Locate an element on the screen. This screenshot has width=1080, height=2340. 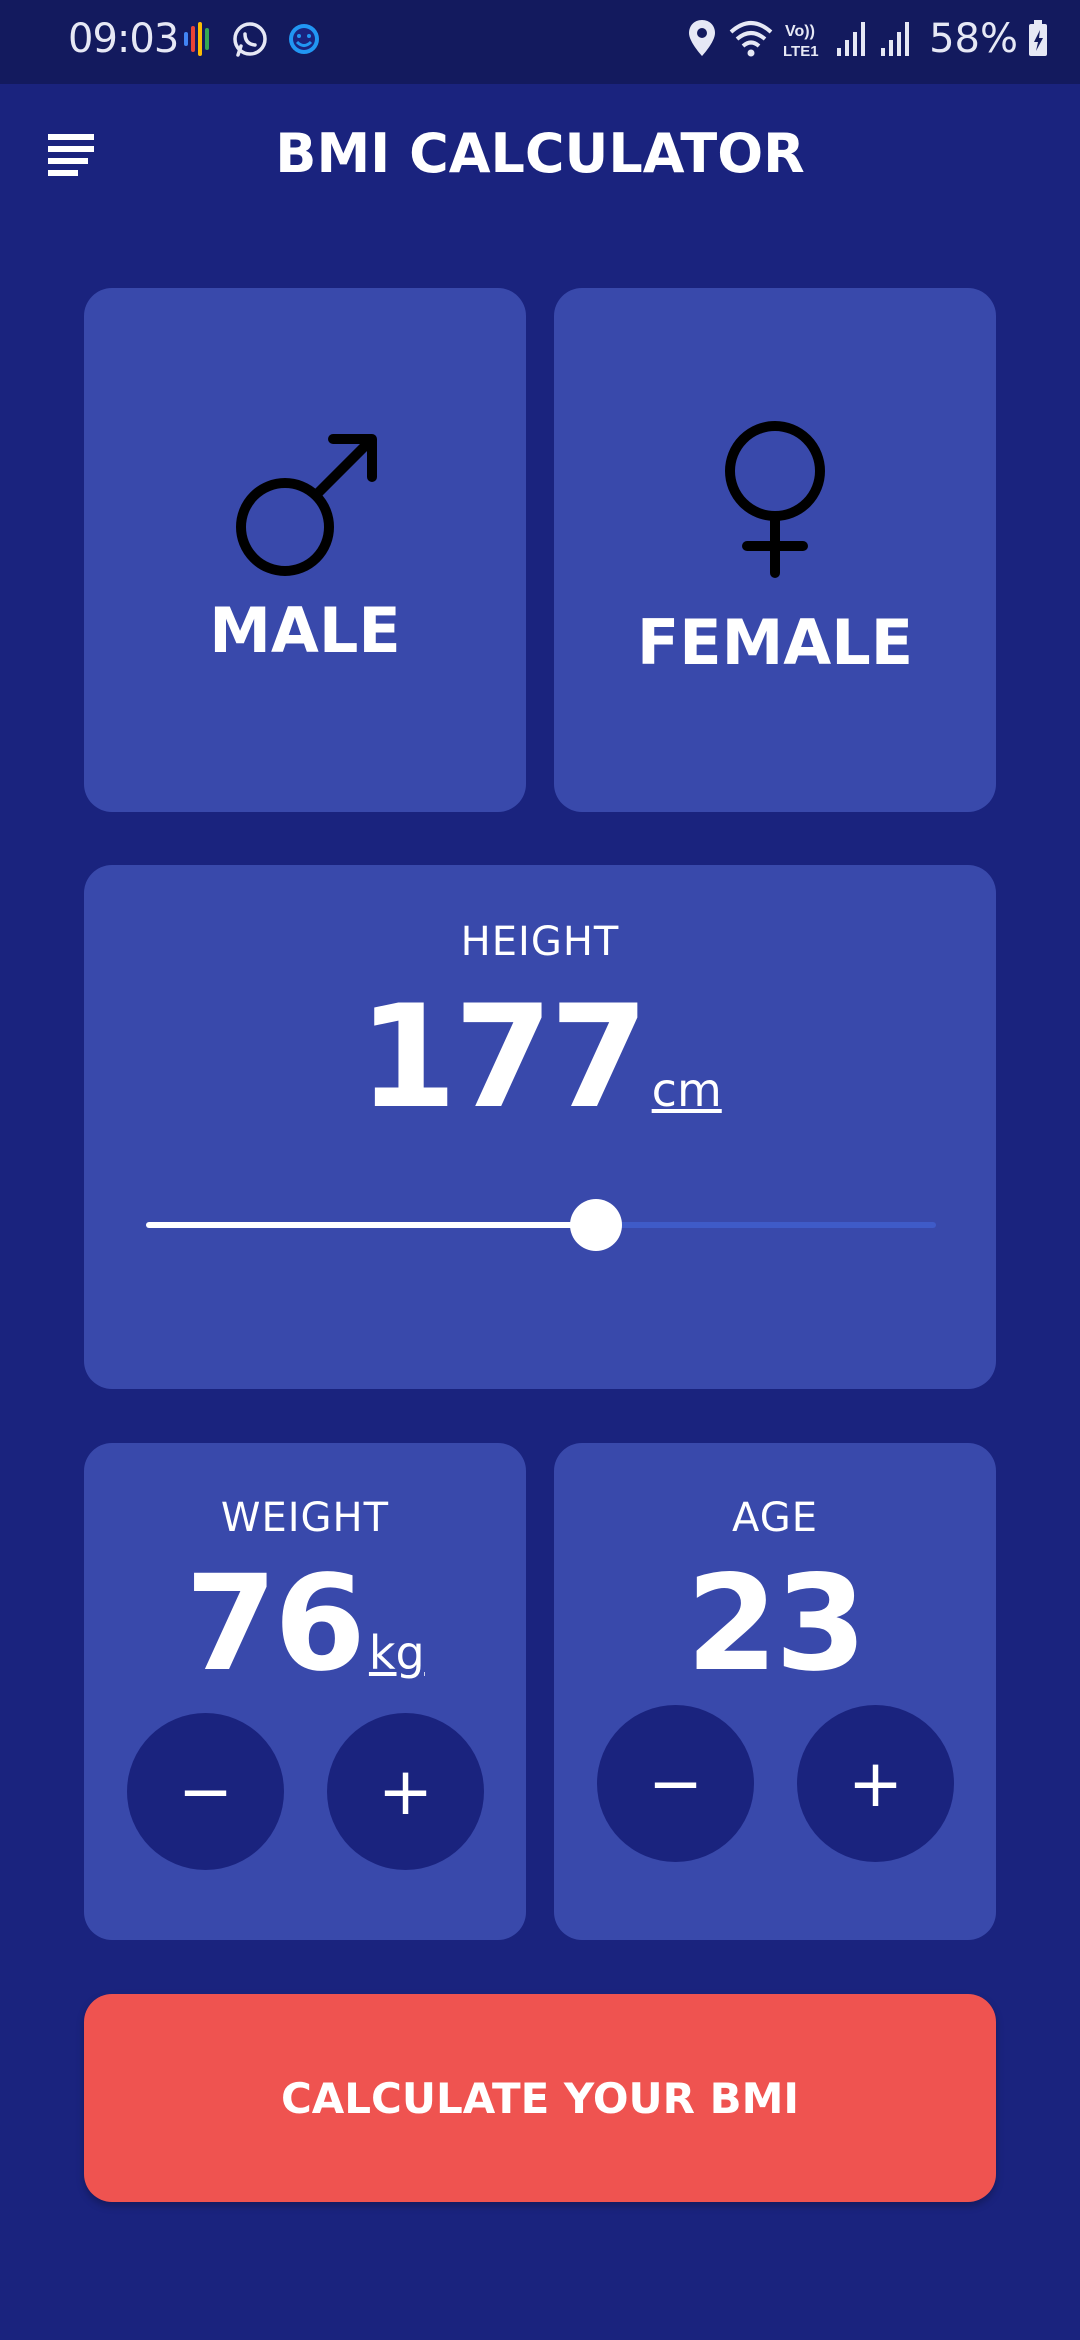
slider-active-track is located at coordinates (371, 1225).